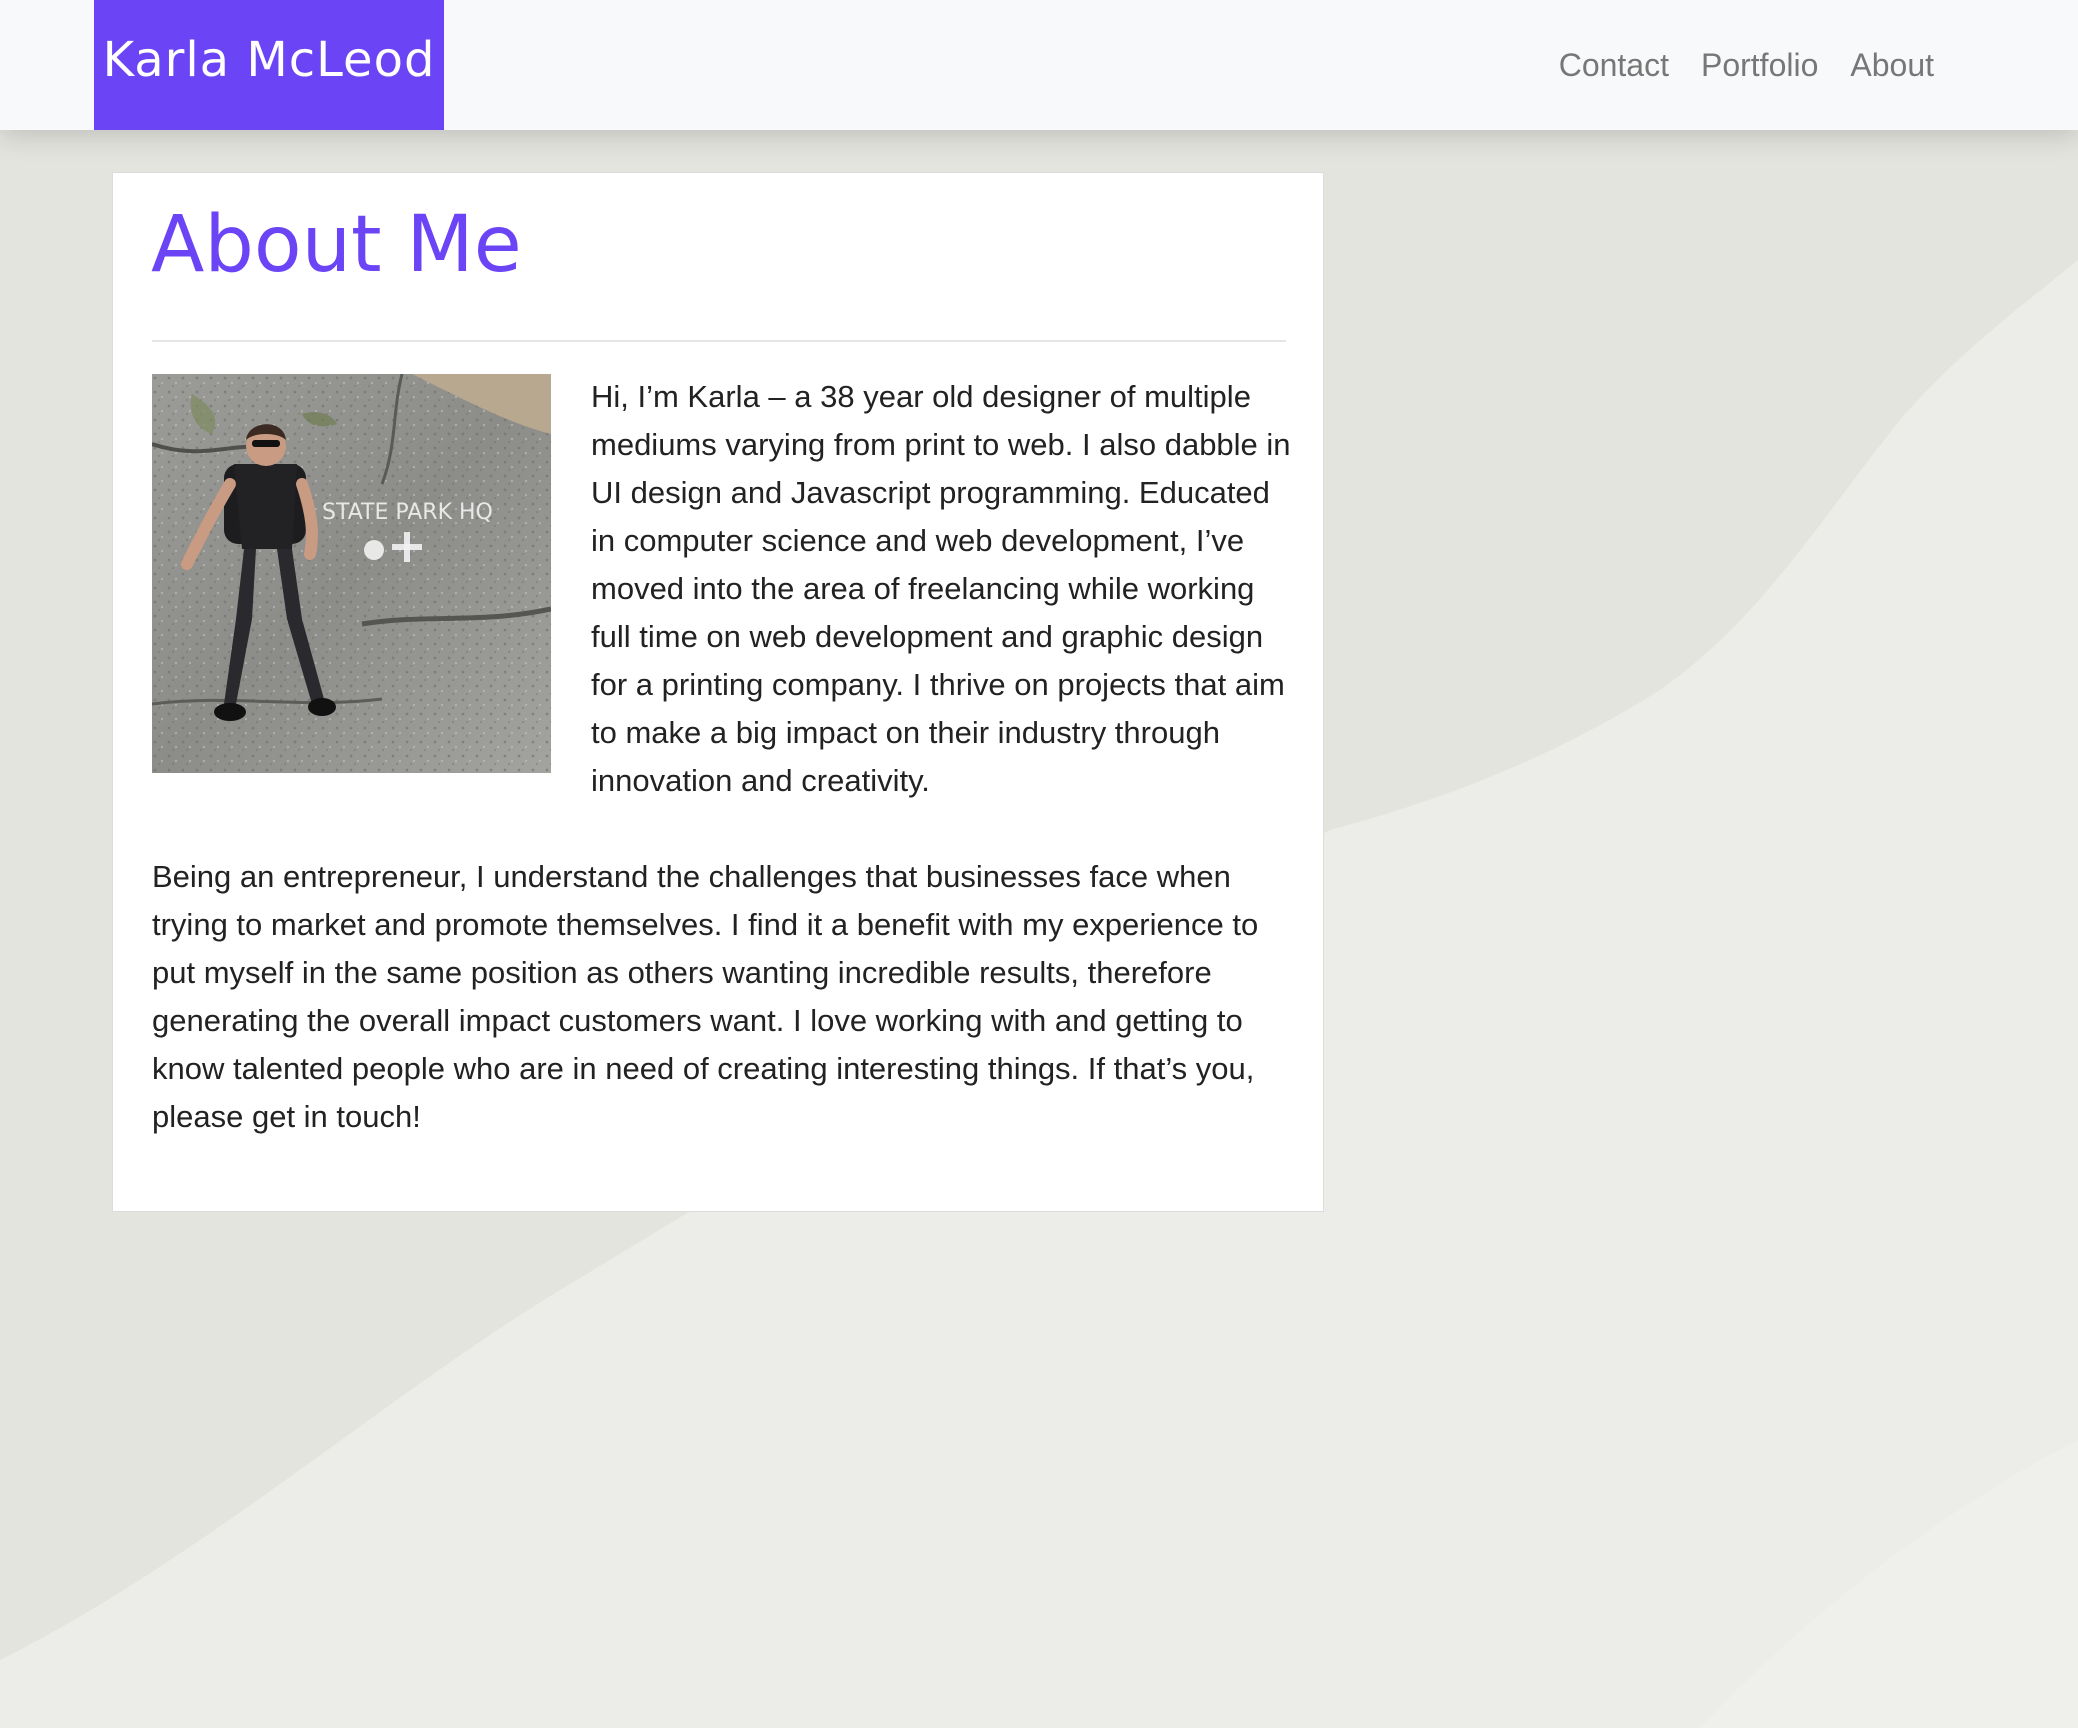  I want to click on nav-link-about: About, so click(1892, 65).